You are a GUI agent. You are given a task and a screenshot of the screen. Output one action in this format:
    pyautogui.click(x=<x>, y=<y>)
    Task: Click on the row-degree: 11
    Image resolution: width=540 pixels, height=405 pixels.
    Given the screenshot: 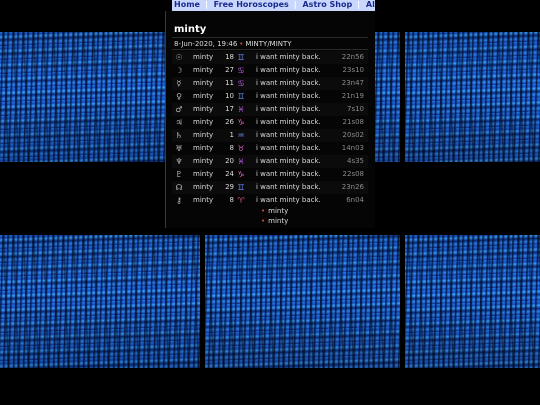 What is the action you would take?
    pyautogui.click(x=229, y=83)
    